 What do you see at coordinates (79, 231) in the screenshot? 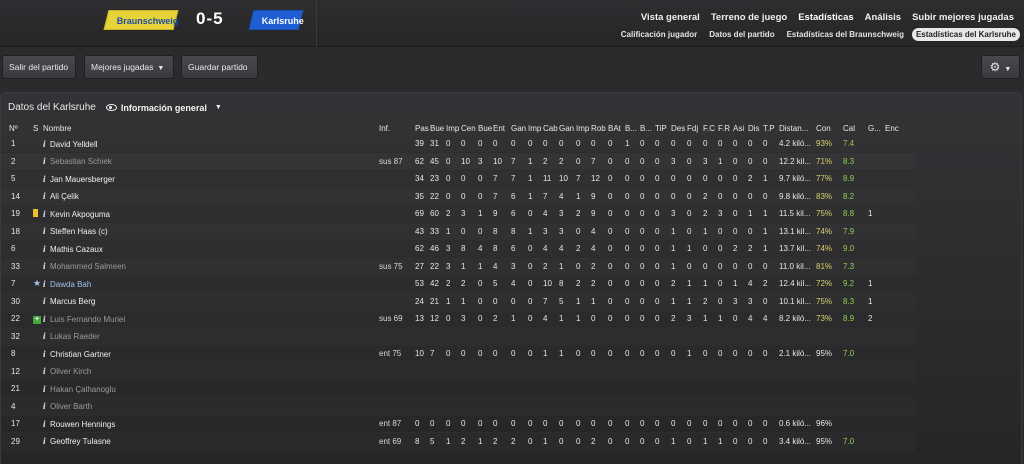
I see `player-name: Steffen Haas (c)` at bounding box center [79, 231].